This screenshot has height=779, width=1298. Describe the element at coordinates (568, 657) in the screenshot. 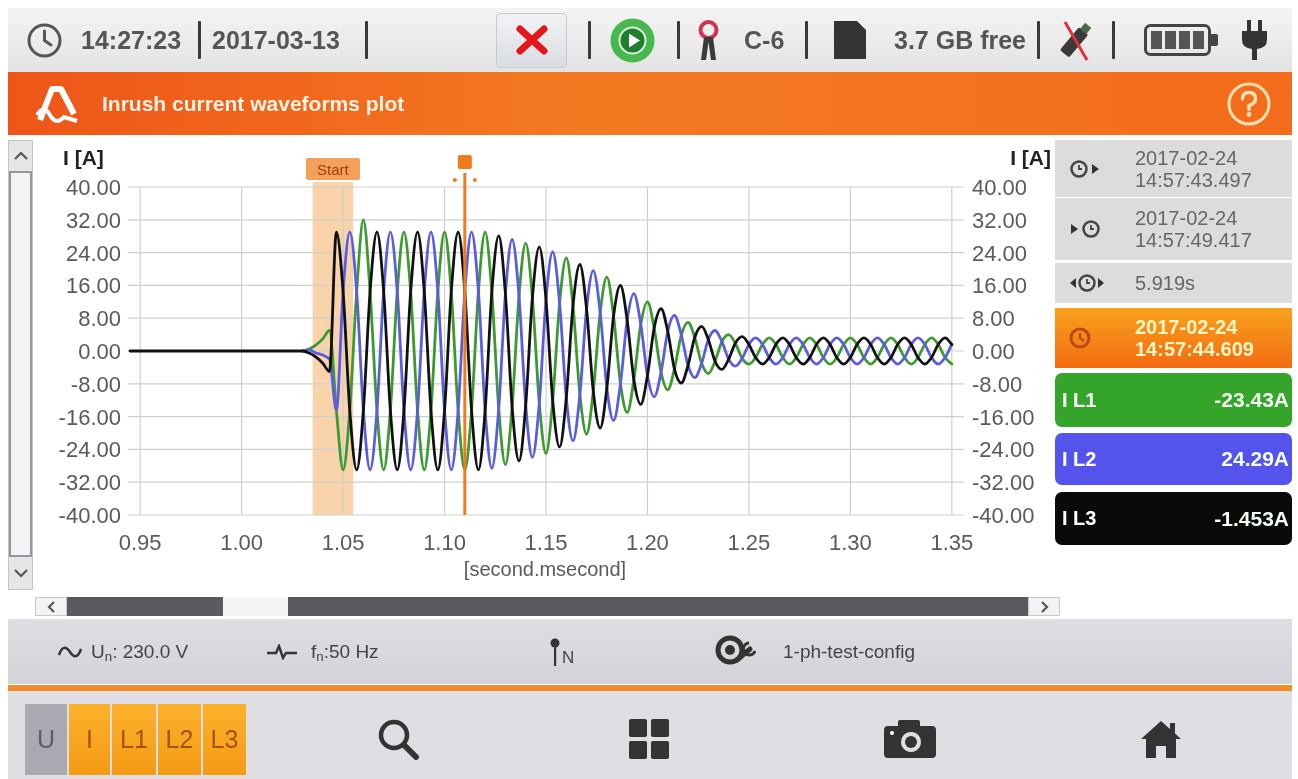

I see `neutral-label: N` at that location.